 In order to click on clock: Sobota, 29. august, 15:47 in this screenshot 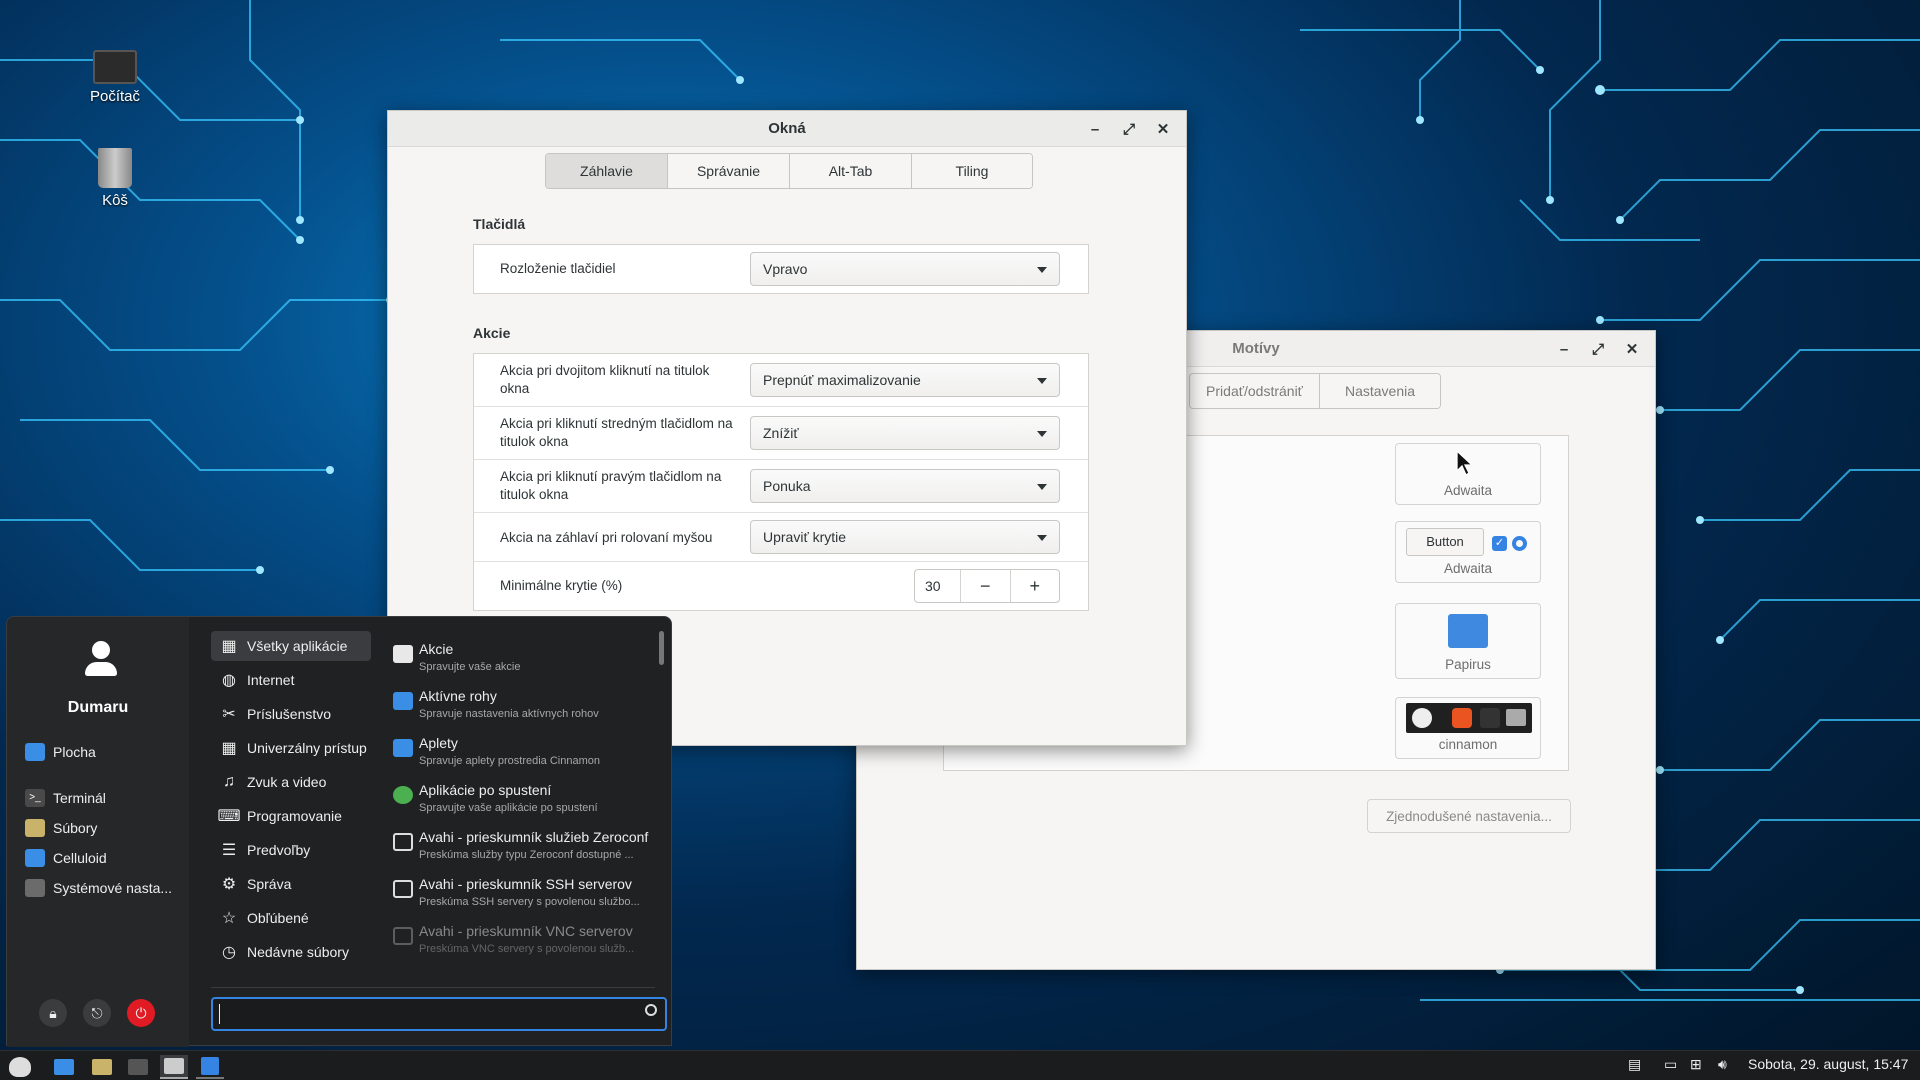, I will do `click(1828, 1064)`.